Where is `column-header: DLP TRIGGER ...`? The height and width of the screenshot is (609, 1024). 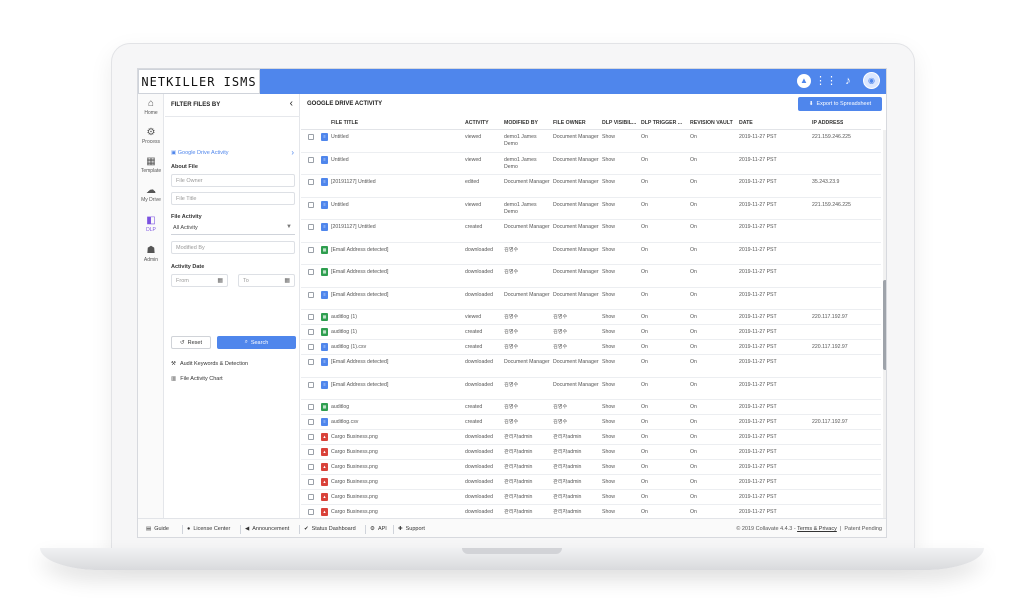 column-header: DLP TRIGGER ... is located at coordinates (661, 123).